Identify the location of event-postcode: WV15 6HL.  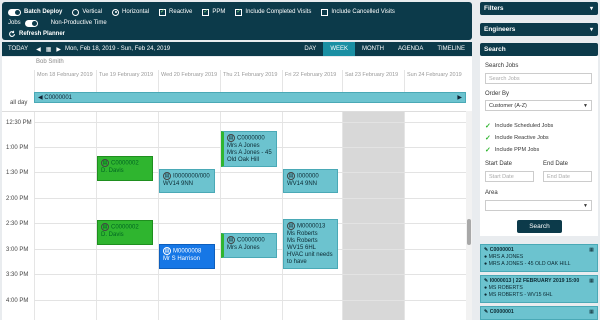
(302, 247).